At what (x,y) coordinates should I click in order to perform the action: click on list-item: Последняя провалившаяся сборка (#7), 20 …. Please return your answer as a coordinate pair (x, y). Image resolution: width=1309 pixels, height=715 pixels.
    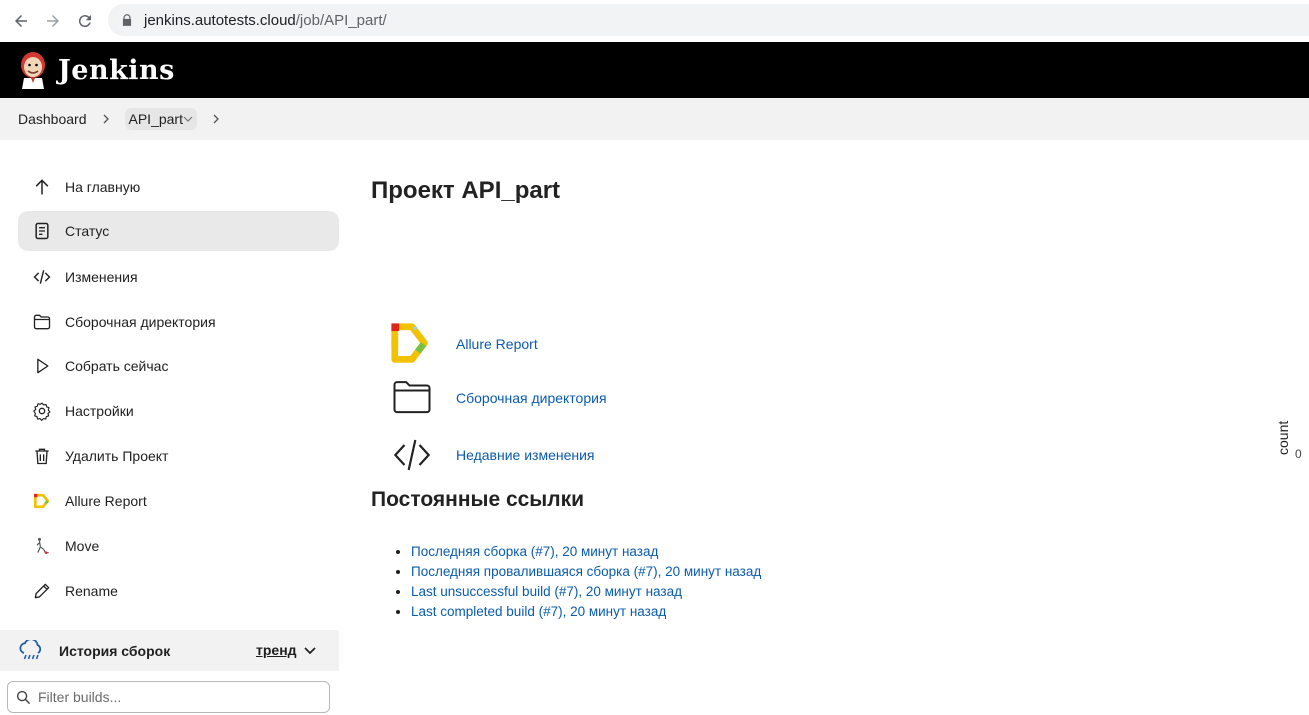
    Looking at the image, I should click on (586, 571).